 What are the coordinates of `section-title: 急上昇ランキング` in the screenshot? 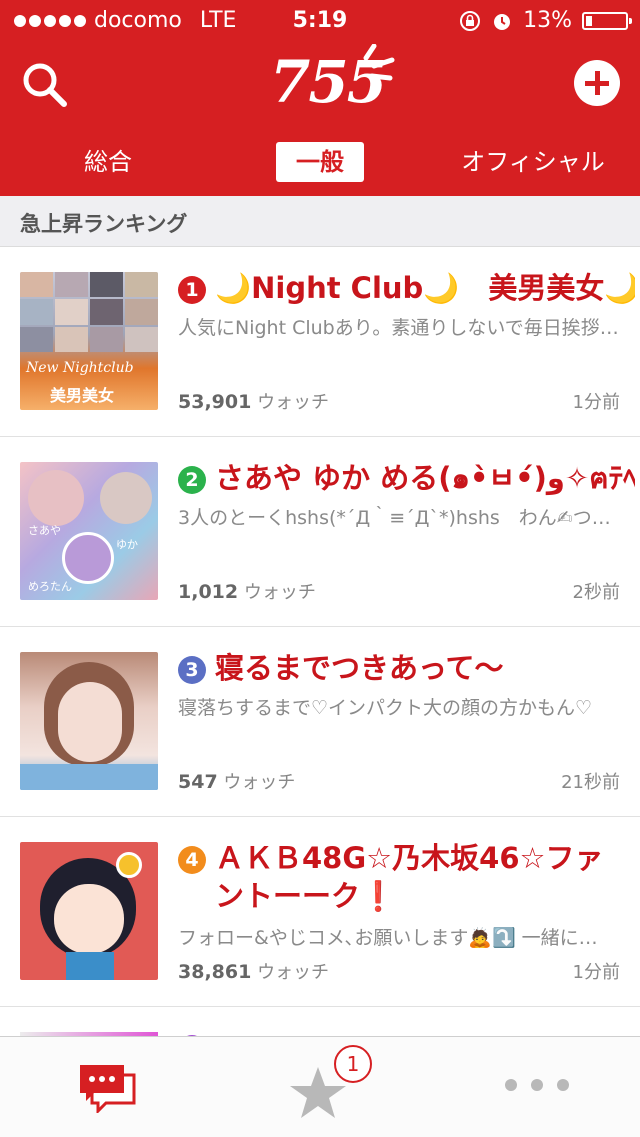 It's located at (104, 224).